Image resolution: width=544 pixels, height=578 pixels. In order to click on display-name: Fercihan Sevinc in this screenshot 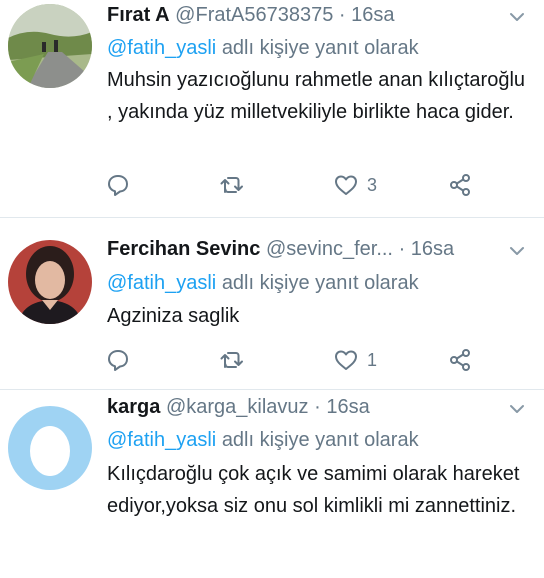, I will do `click(183, 249)`.